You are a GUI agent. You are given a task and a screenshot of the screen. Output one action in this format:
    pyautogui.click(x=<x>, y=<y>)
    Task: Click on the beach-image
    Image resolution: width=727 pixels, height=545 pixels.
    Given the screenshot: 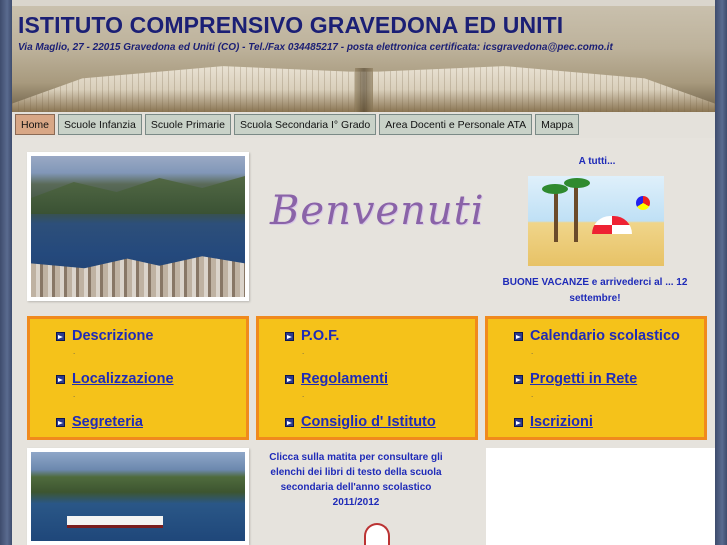 What is the action you would take?
    pyautogui.click(x=596, y=221)
    